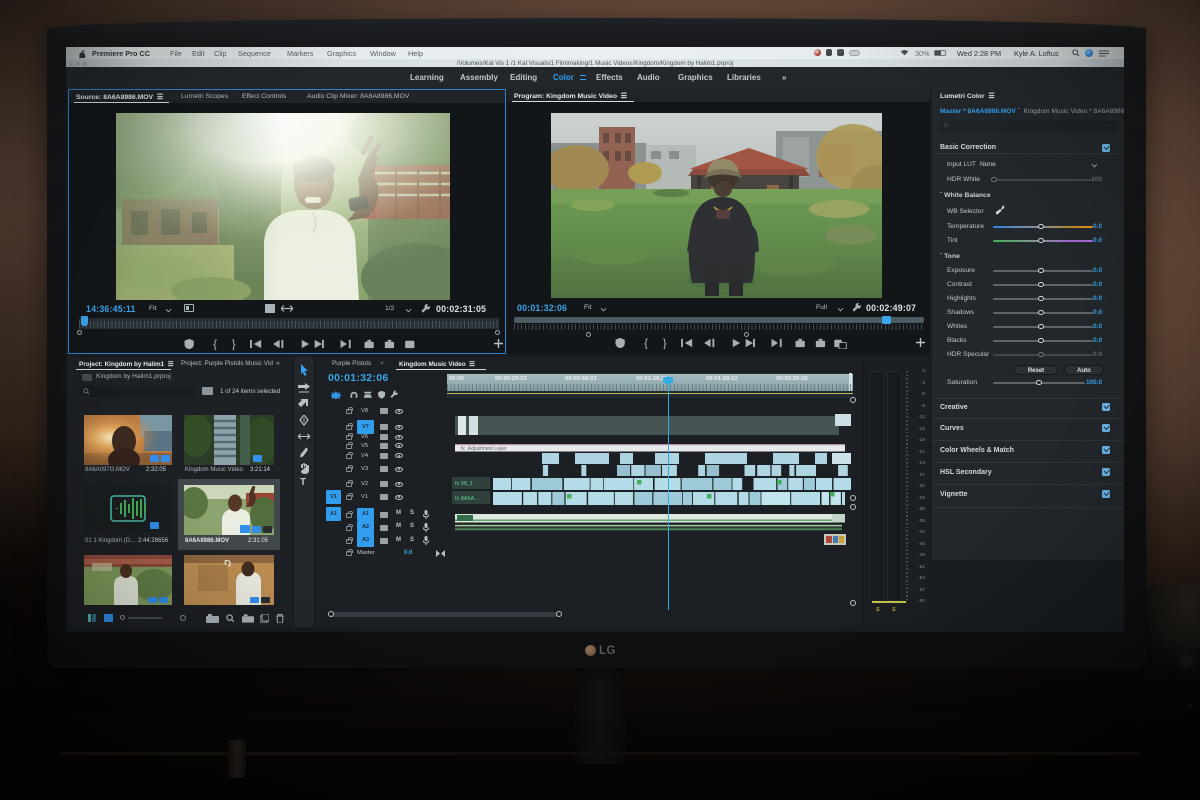  Describe the element at coordinates (464, 484) in the screenshot. I see `svg-text: fx 08_1` at that location.